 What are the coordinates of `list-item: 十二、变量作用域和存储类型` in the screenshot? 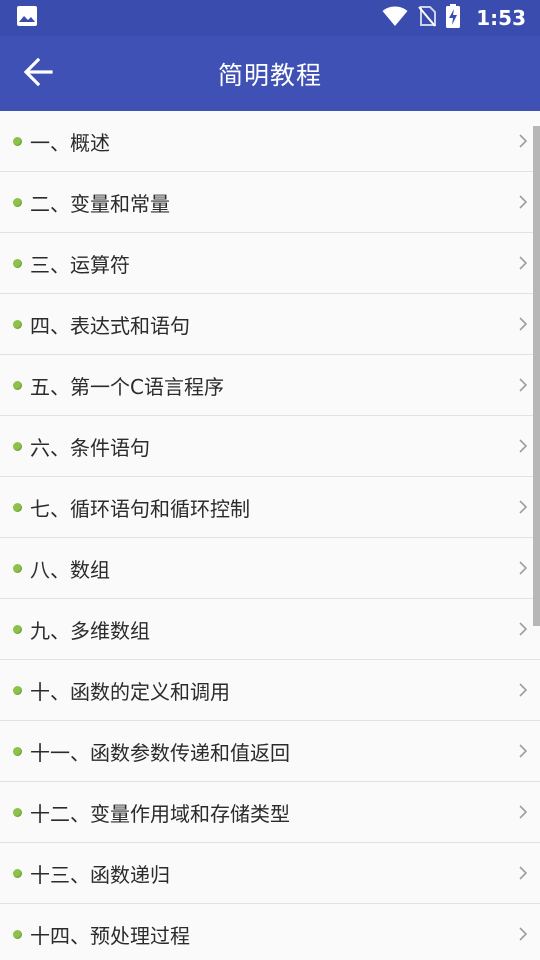 It's located at (270, 812).